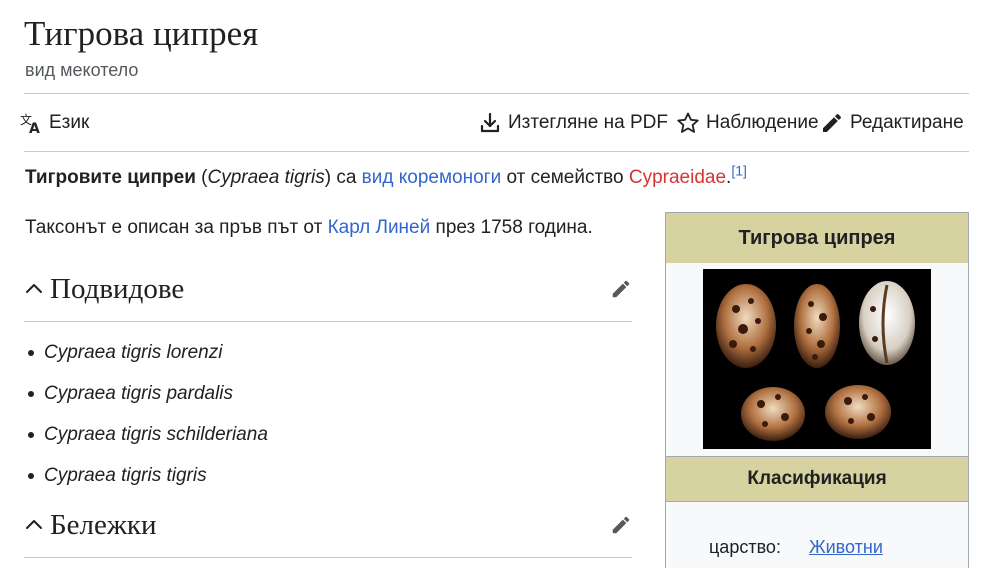 The height and width of the screenshot is (568, 1000). I want to click on reference-link: [1], so click(739, 171).